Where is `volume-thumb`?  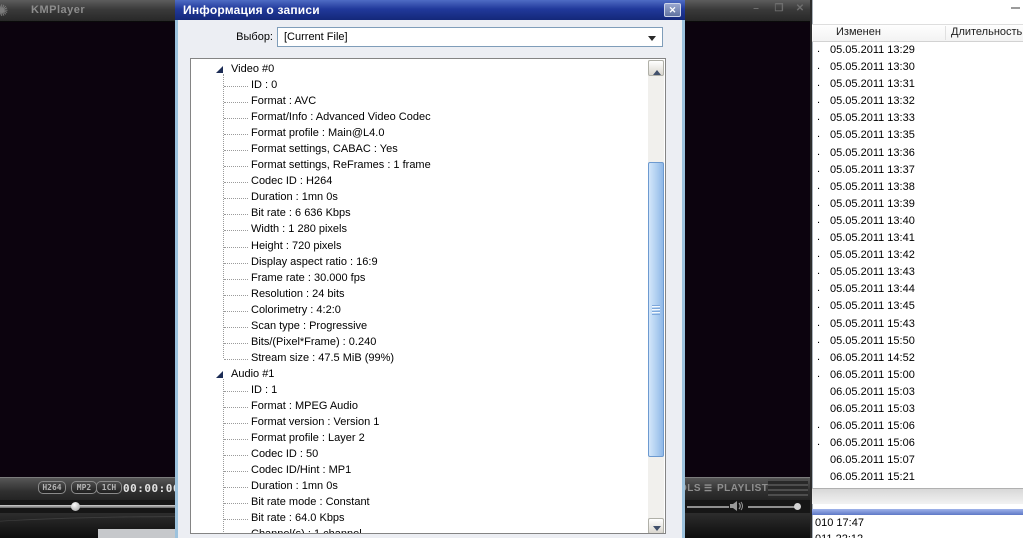
volume-thumb is located at coordinates (797, 506).